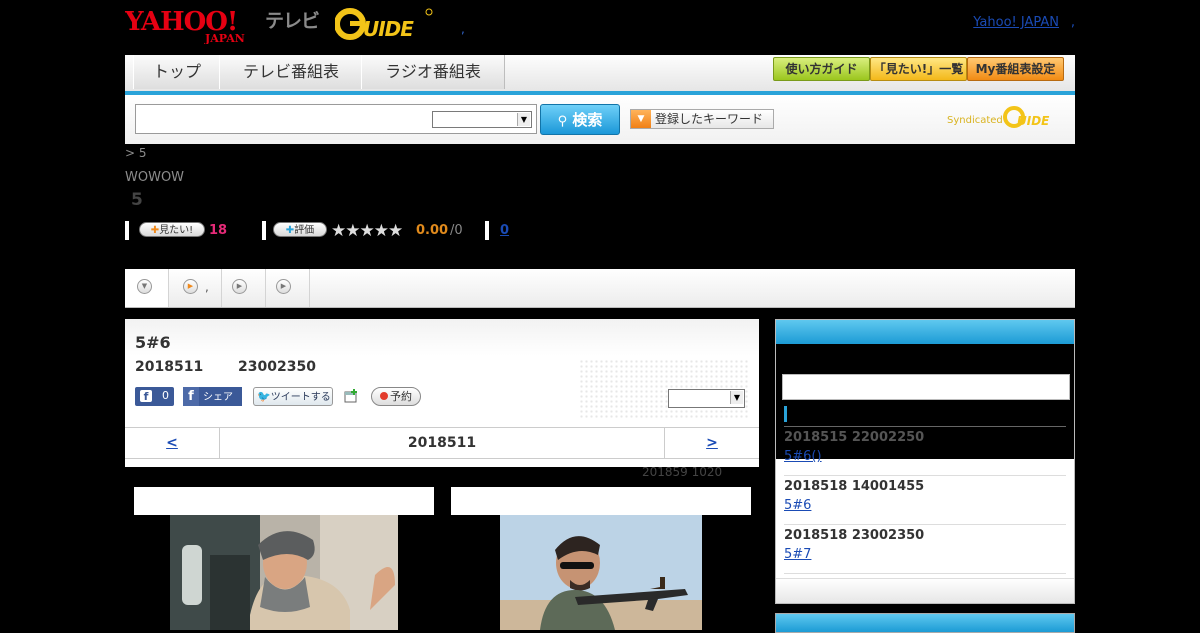 The image size is (1200, 633). I want to click on yahoo-japan-logo: YAHOO! JAPAN, so click(193, 24).